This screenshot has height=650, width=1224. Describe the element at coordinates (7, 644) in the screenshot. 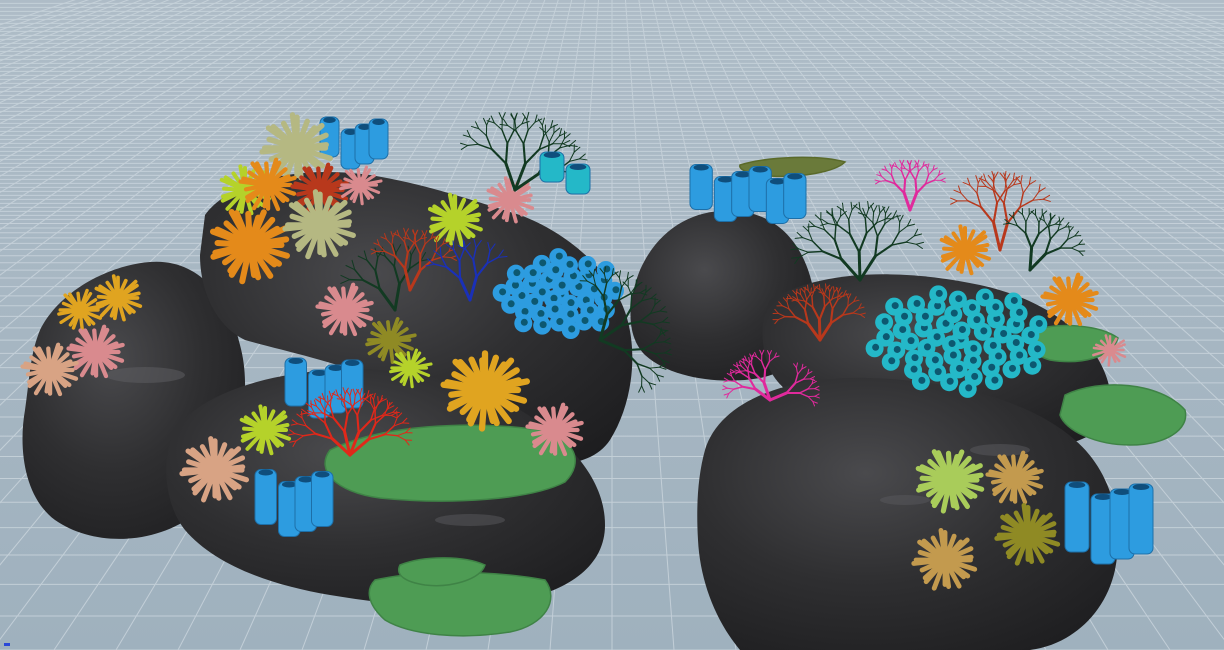

I see `axis-indicator-icon` at that location.